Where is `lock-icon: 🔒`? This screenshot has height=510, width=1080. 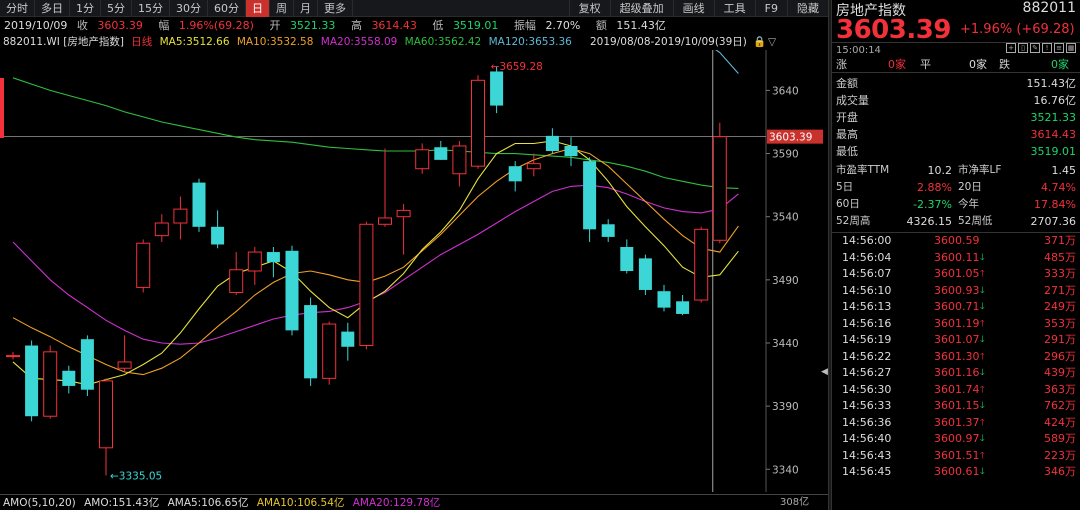 lock-icon: 🔒 is located at coordinates (759, 42).